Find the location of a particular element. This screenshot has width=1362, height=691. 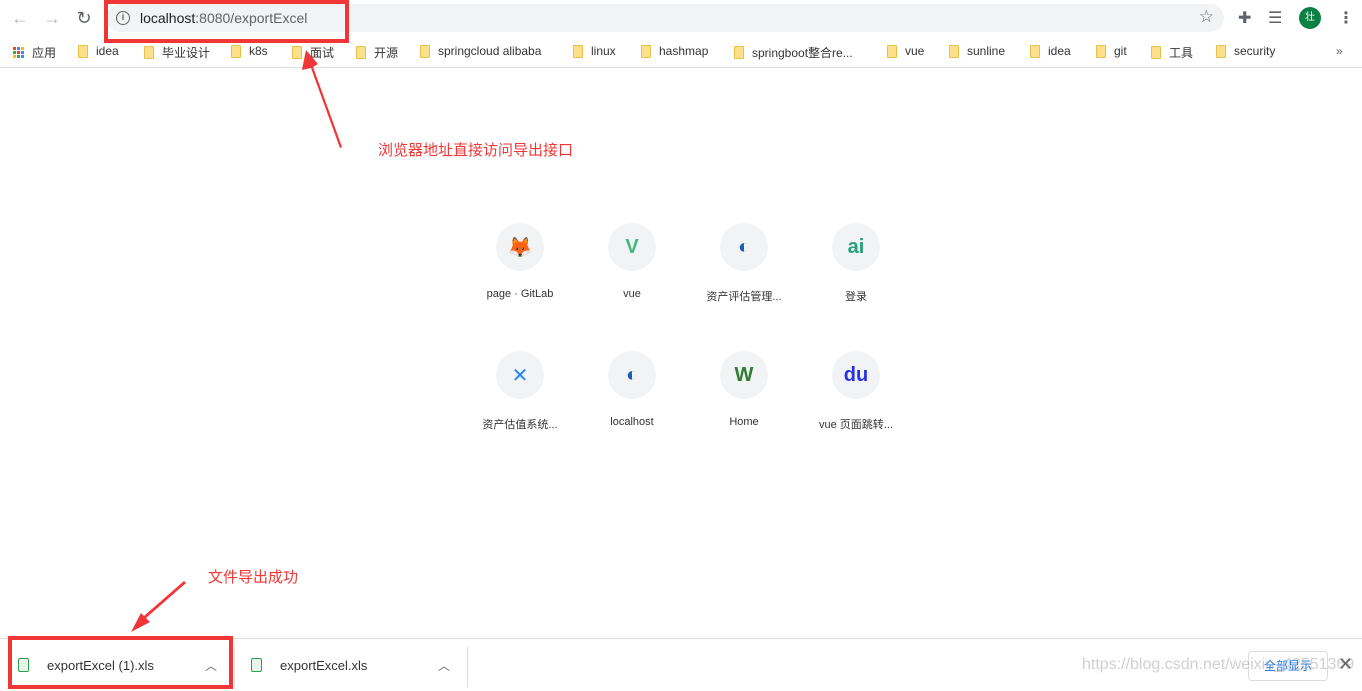

annotation-address-note: 浏览器地址直接访问导出接口 is located at coordinates (476, 150).